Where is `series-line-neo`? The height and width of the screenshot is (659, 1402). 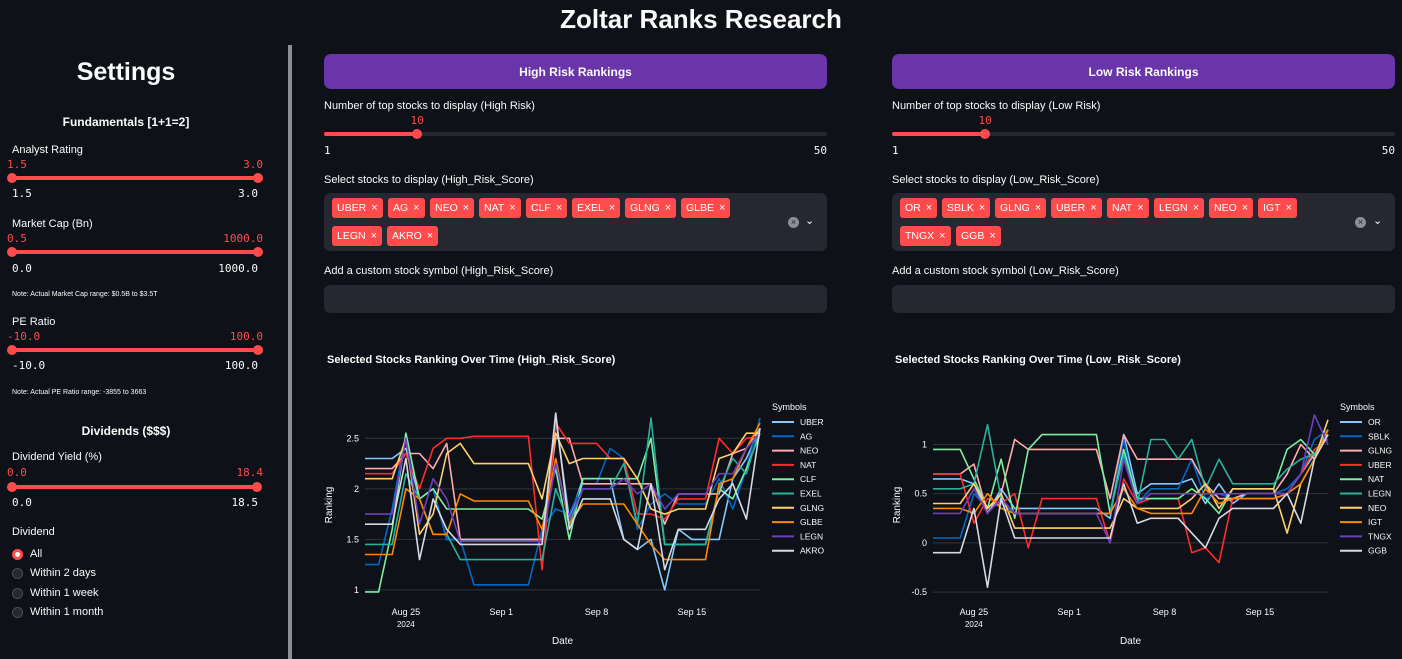 series-line-neo is located at coordinates (563, 484).